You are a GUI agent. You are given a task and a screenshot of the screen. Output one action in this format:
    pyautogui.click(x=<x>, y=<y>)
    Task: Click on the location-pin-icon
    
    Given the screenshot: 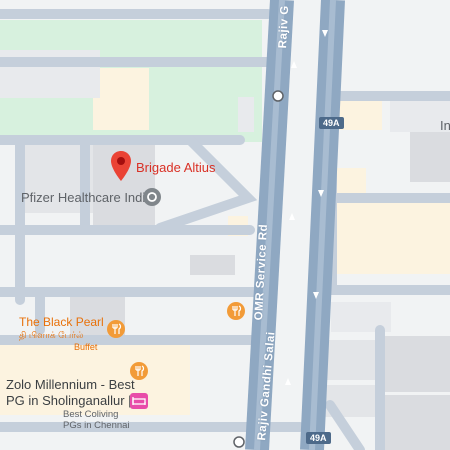 What is the action you would take?
    pyautogui.click(x=121, y=166)
    